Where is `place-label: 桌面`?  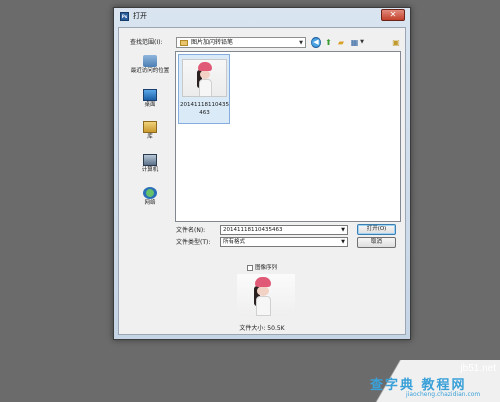 place-label: 桌面 is located at coordinates (150, 105).